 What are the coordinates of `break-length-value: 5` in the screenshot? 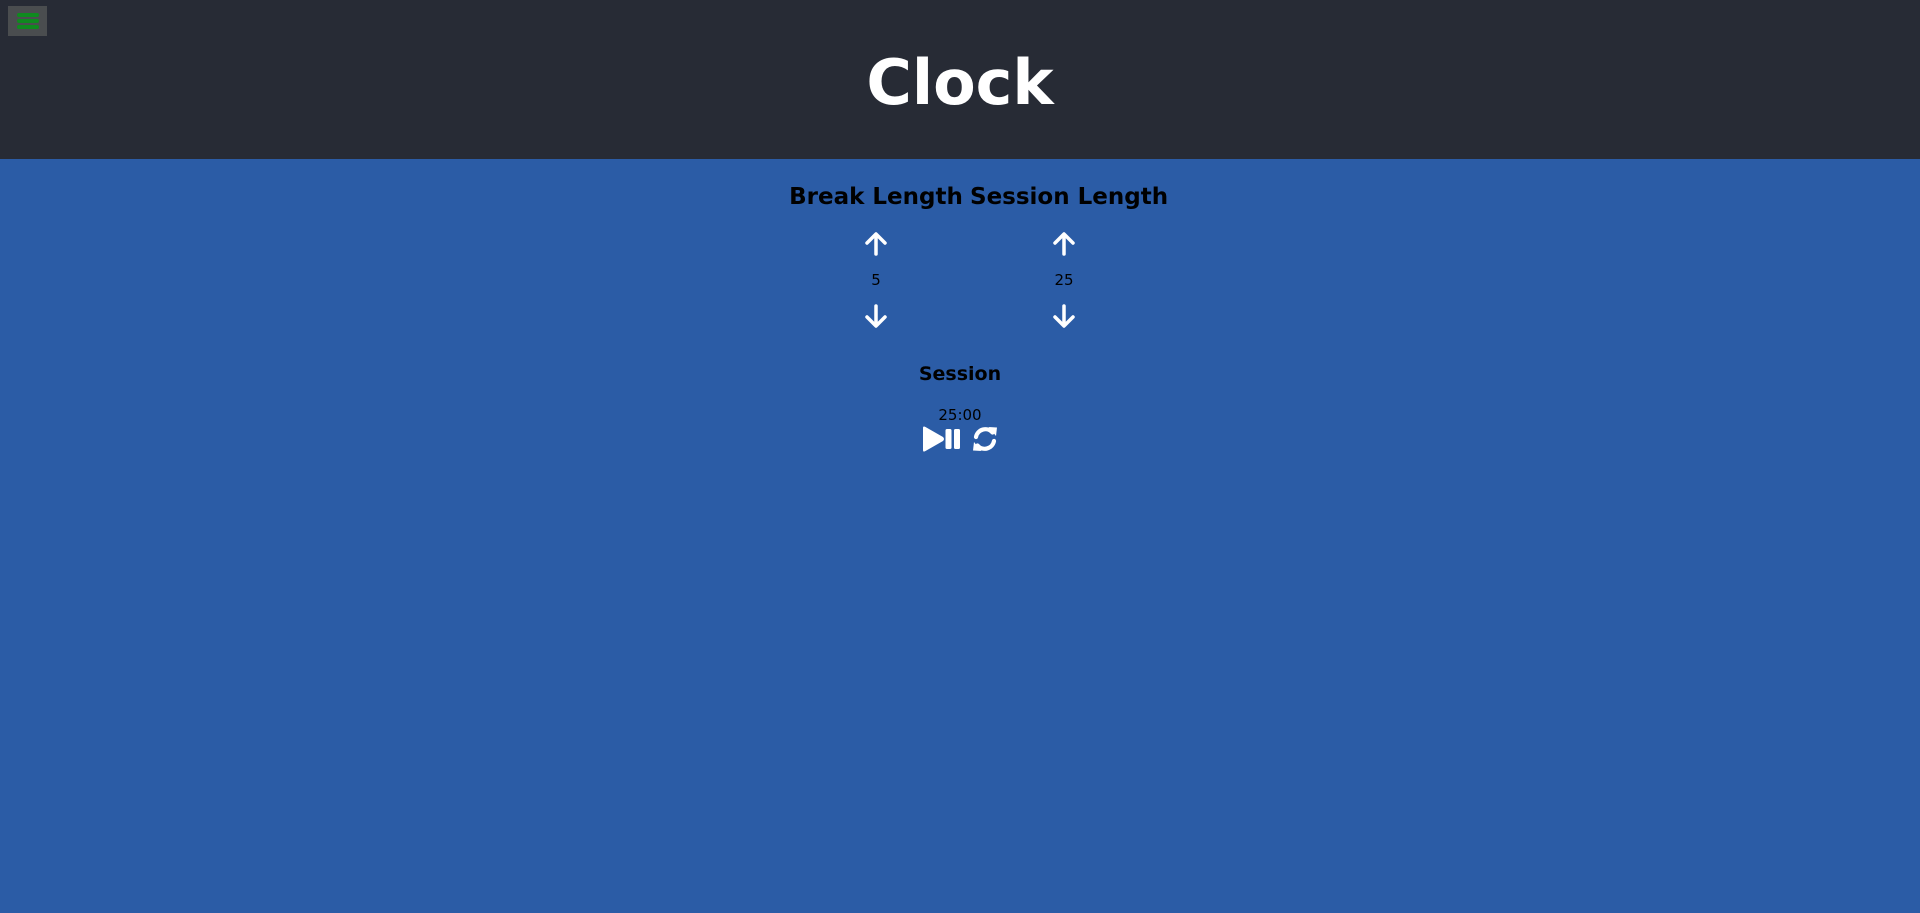 It's located at (876, 280).